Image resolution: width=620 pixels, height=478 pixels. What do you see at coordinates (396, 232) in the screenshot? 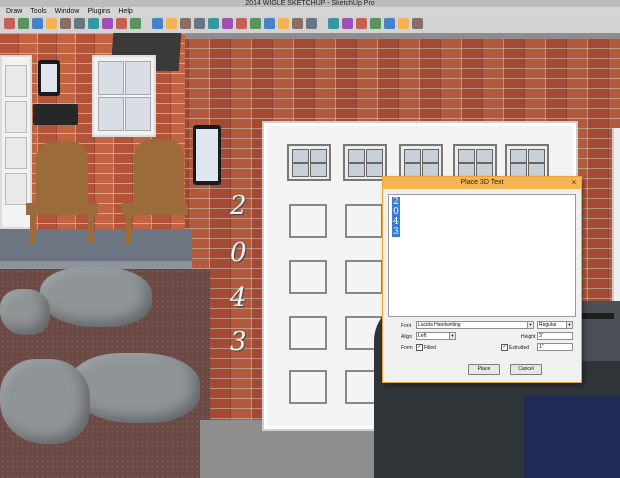
I see `text-line: 3` at bounding box center [396, 232].